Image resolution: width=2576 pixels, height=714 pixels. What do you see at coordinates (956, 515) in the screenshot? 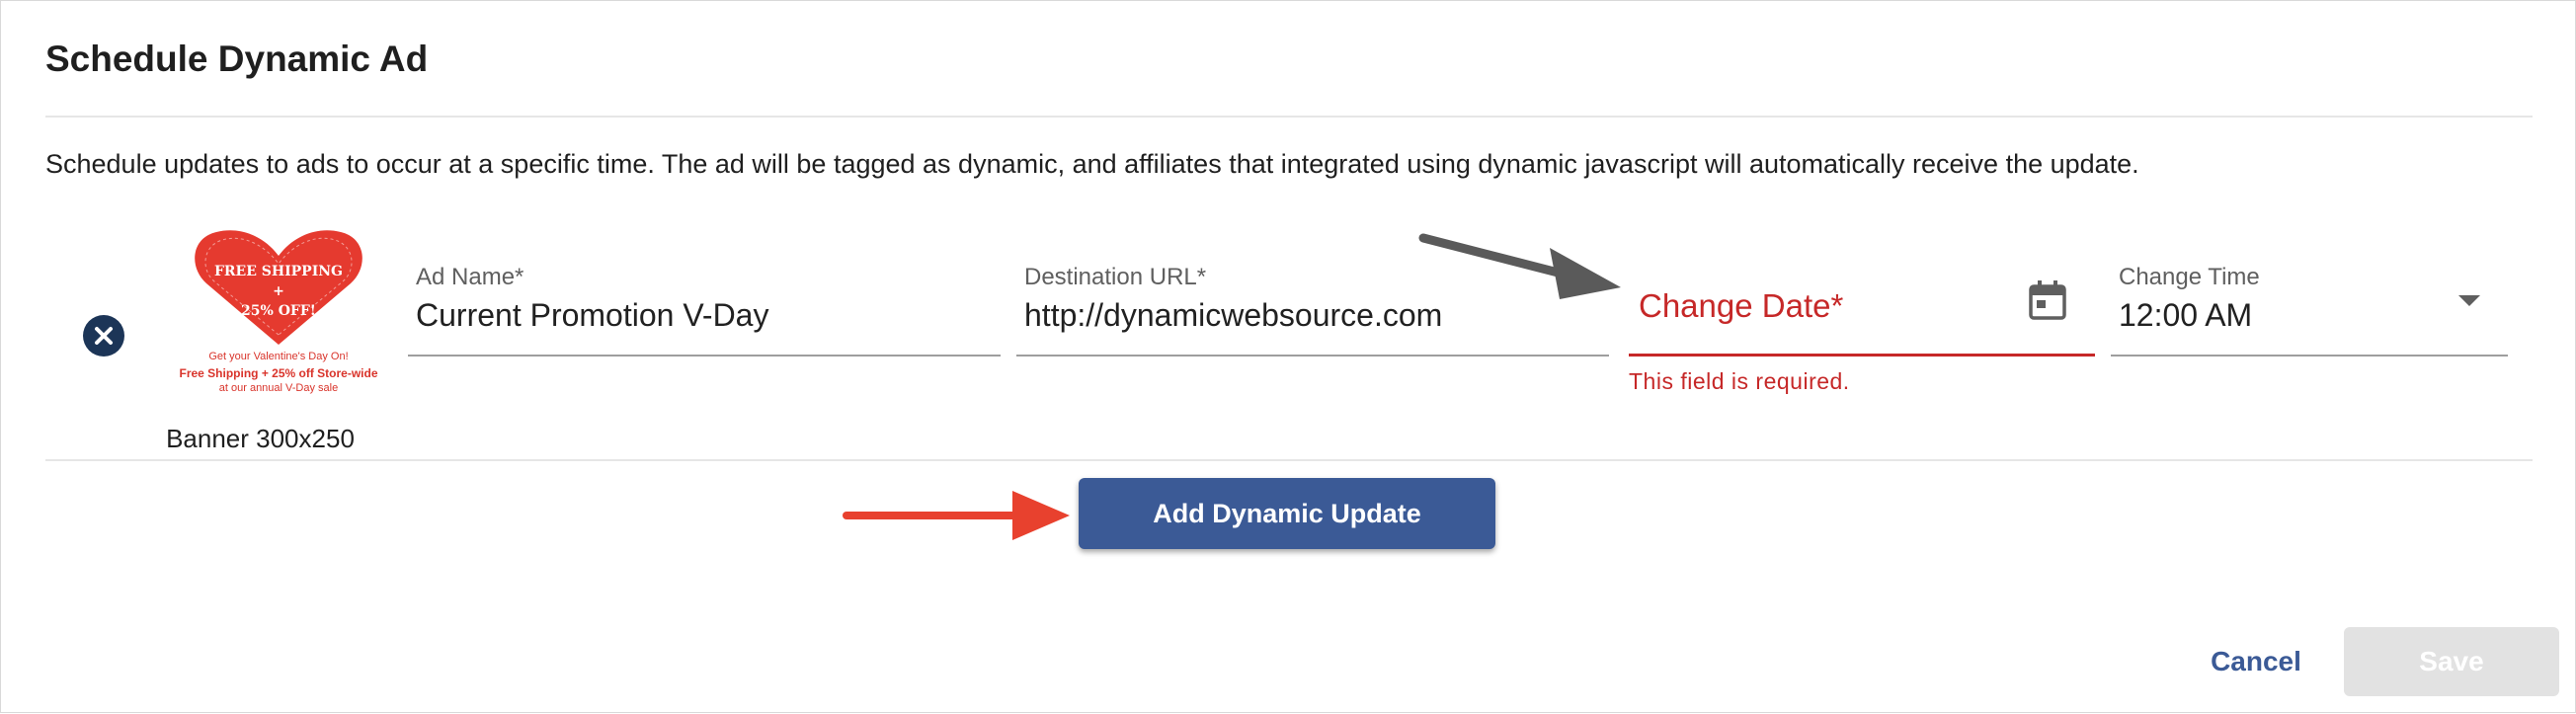
I see `red-arrow-icon` at bounding box center [956, 515].